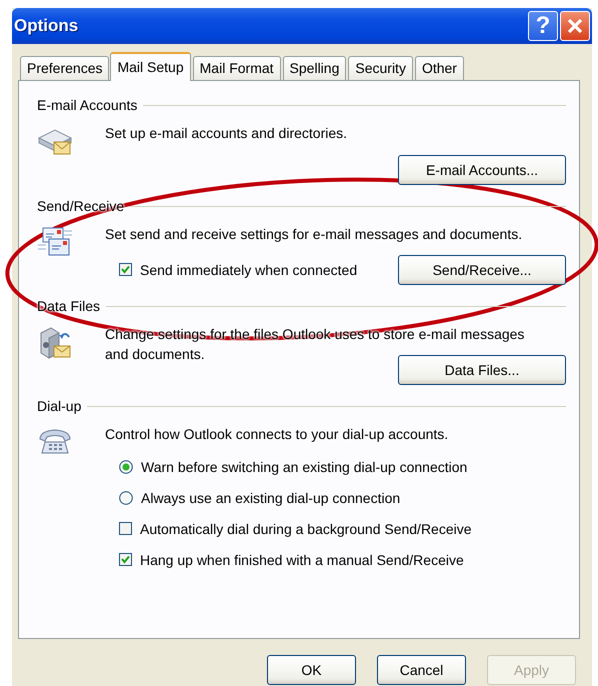 This screenshot has width=598, height=686. Describe the element at coordinates (87, 105) in the screenshot. I see `section-title: E-mail Accounts` at that location.